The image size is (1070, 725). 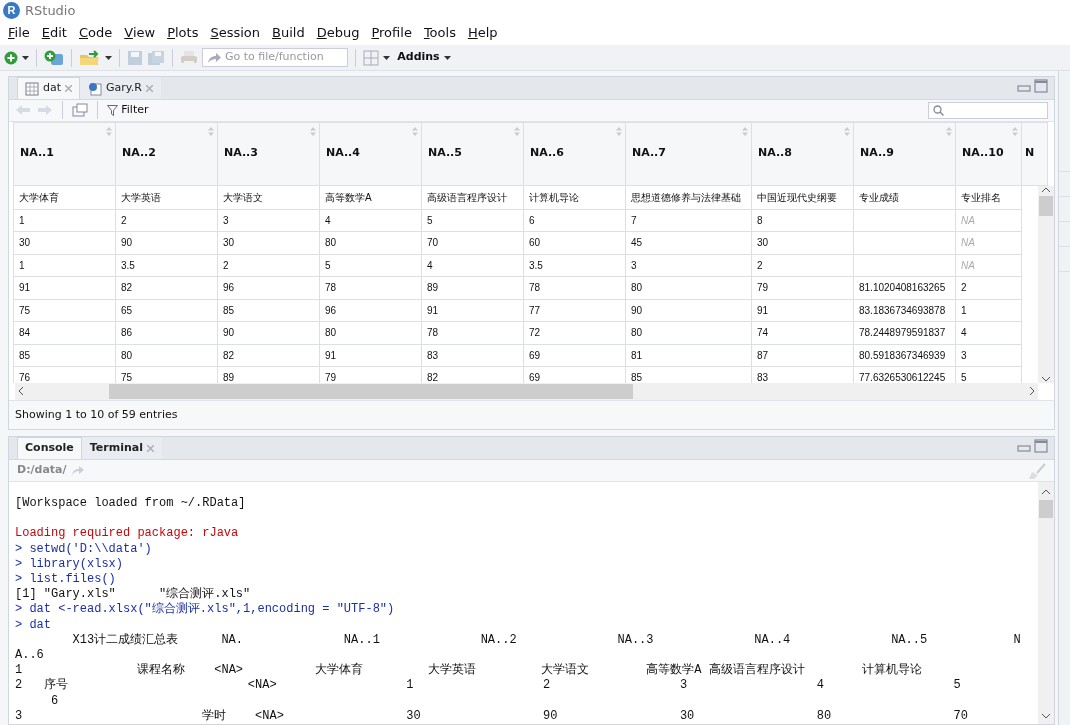 I want to click on column-header: NA..2, so click(x=166, y=154).